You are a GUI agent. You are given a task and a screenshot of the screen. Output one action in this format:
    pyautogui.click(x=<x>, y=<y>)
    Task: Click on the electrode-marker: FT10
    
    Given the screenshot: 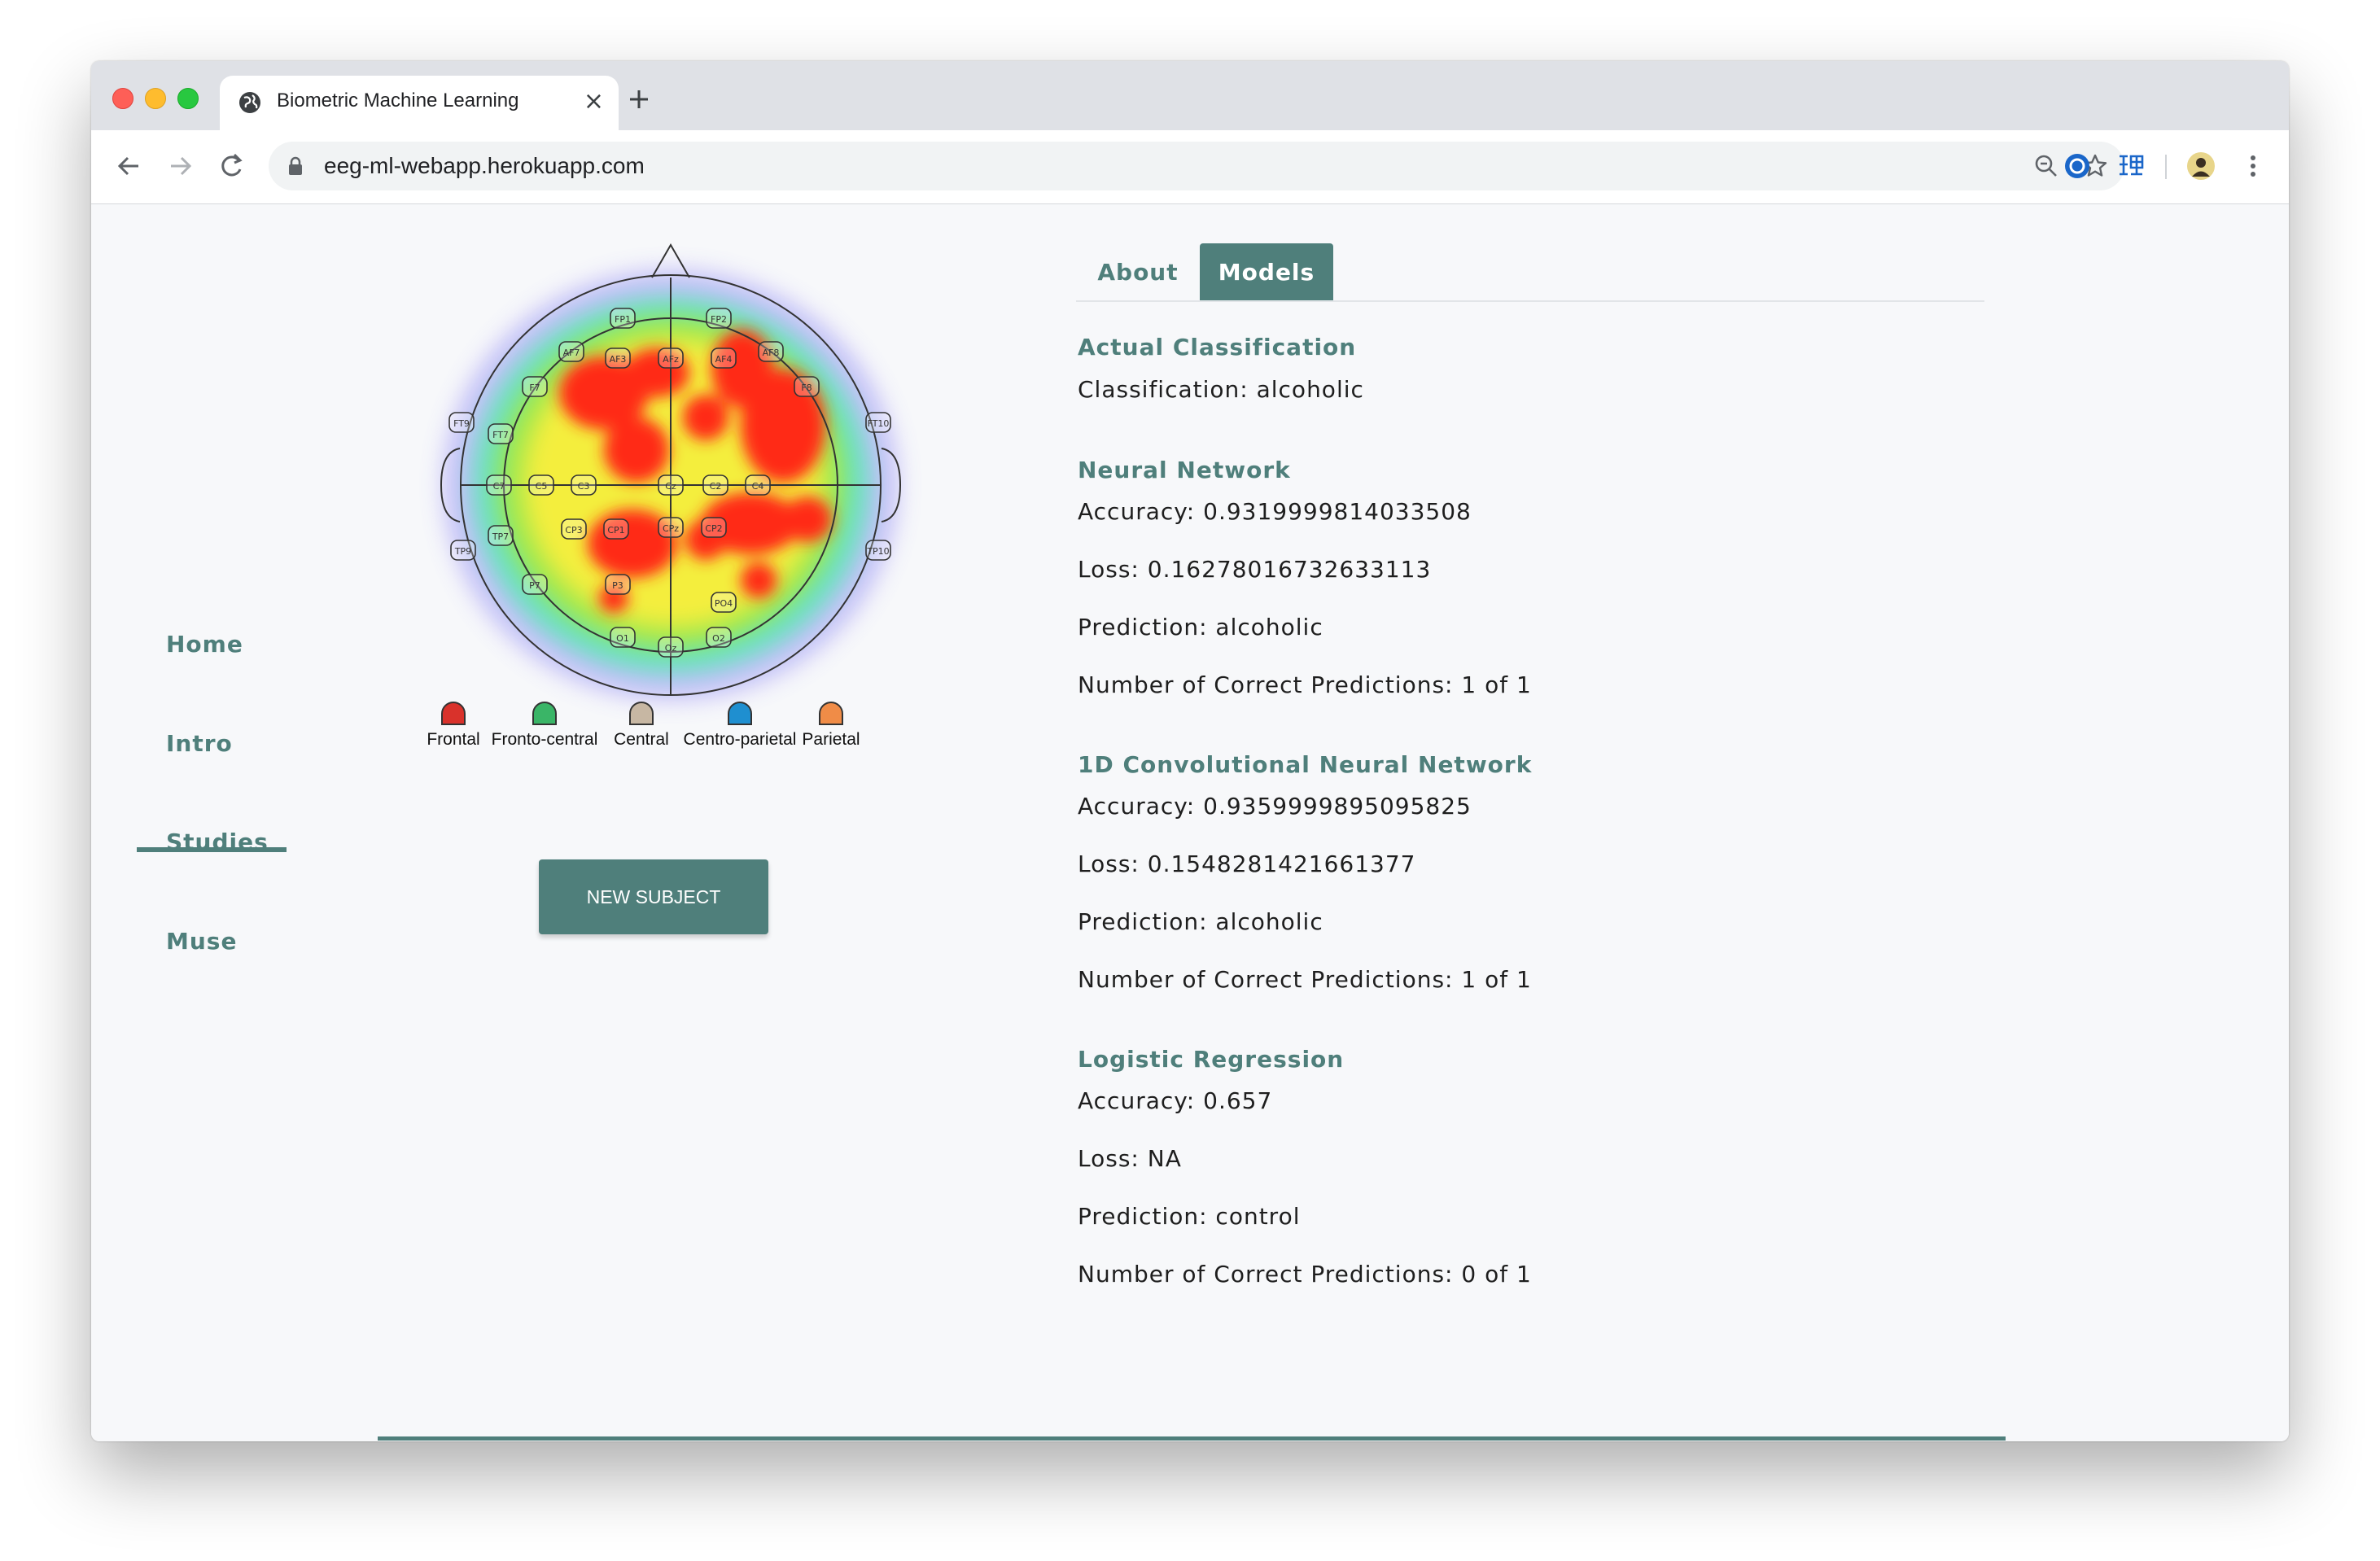 What is the action you would take?
    pyautogui.click(x=878, y=422)
    